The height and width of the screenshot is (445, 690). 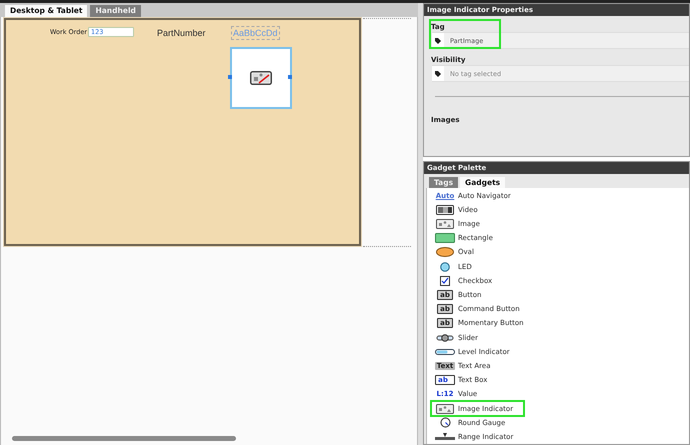 What do you see at coordinates (445, 422) in the screenshot?
I see `gauge-icon` at bounding box center [445, 422].